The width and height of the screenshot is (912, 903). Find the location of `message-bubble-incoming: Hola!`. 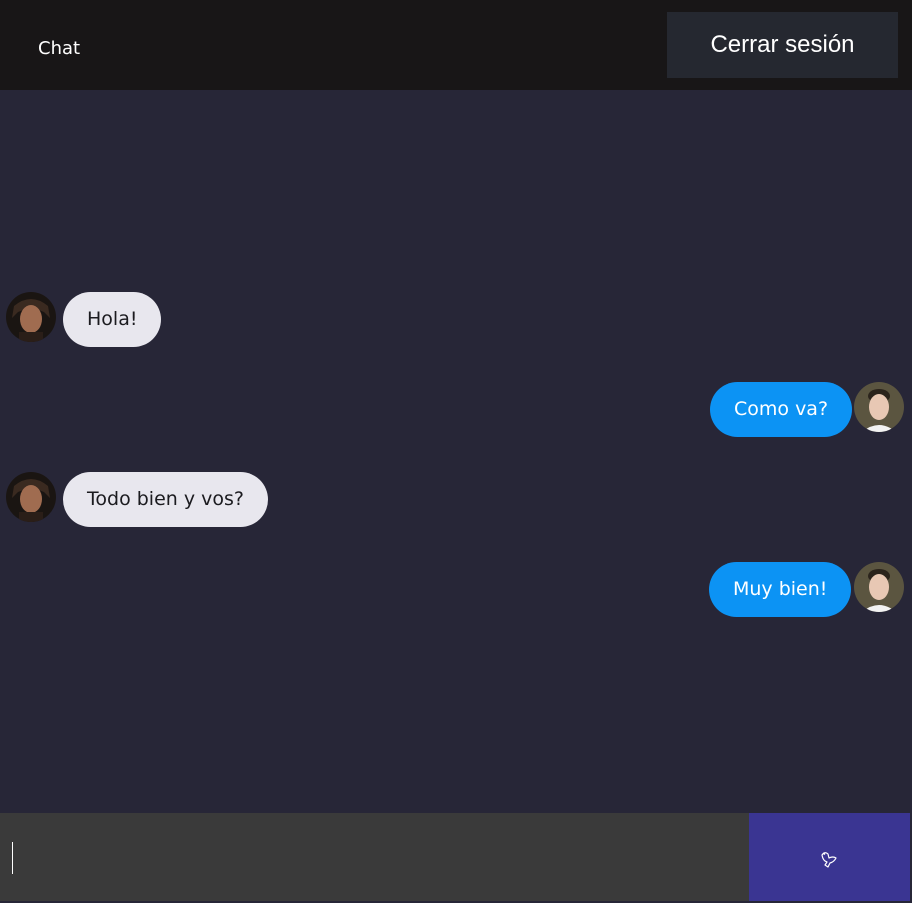

message-bubble-incoming: Hola! is located at coordinates (112, 319).